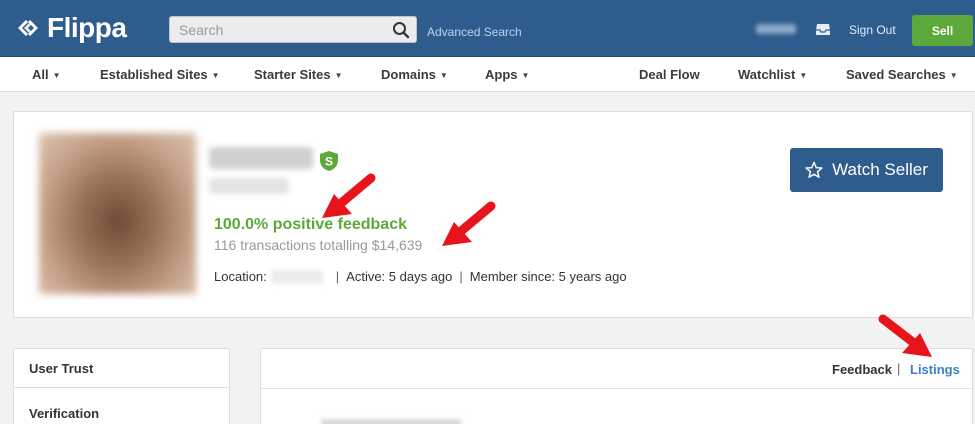  I want to click on active-status: Active: 5 days ago, so click(399, 276).